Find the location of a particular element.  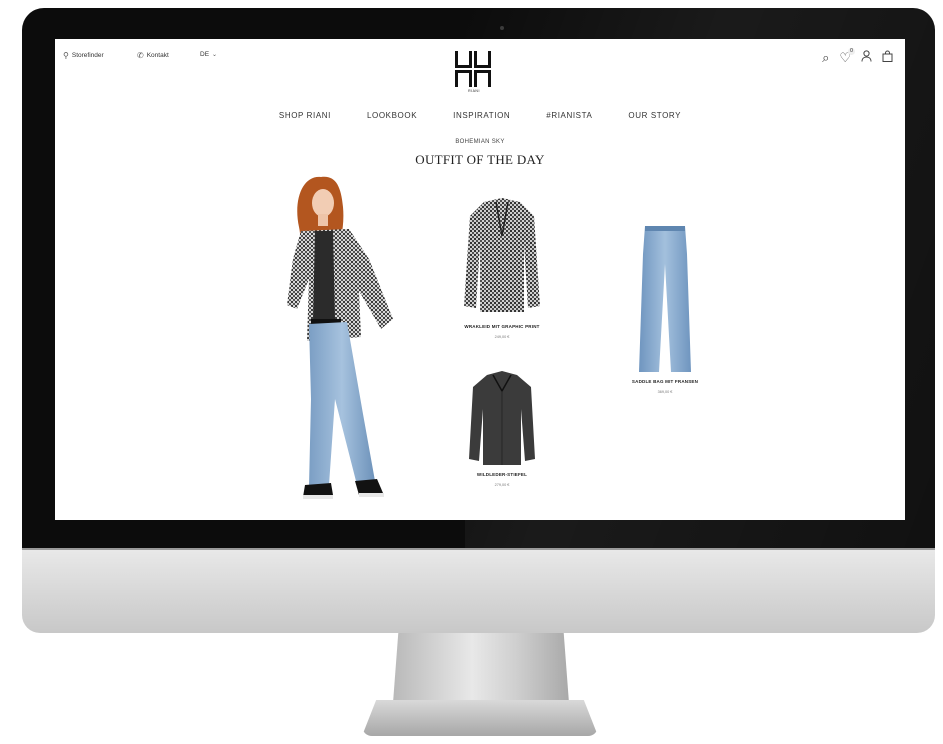

product-price: 279,00 € is located at coordinates (502, 485).